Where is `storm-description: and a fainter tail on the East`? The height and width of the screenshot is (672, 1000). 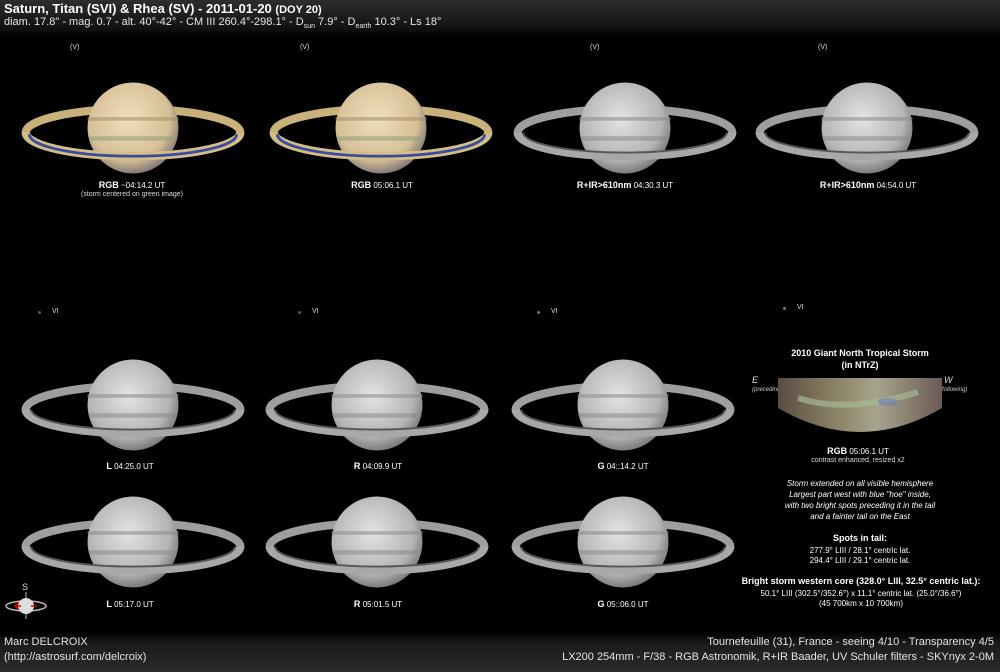
storm-description: and a fainter tail on the East is located at coordinates (860, 516).